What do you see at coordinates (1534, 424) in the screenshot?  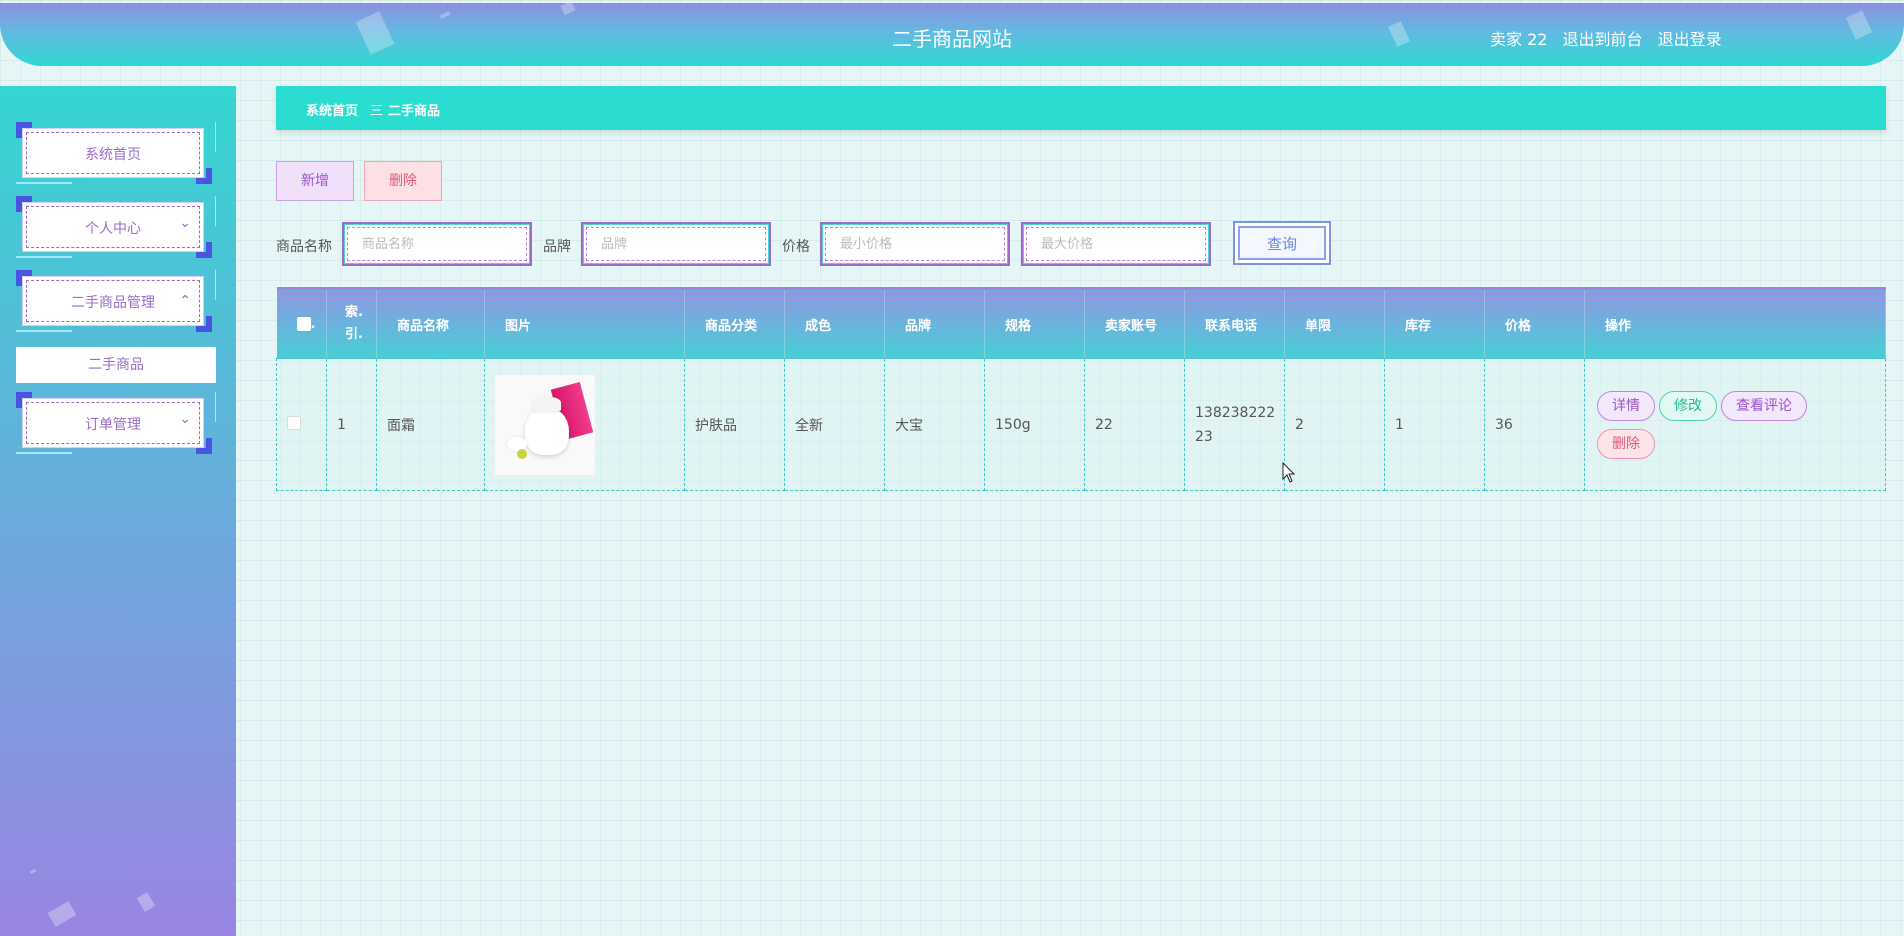 I see `cell-price: 36` at bounding box center [1534, 424].